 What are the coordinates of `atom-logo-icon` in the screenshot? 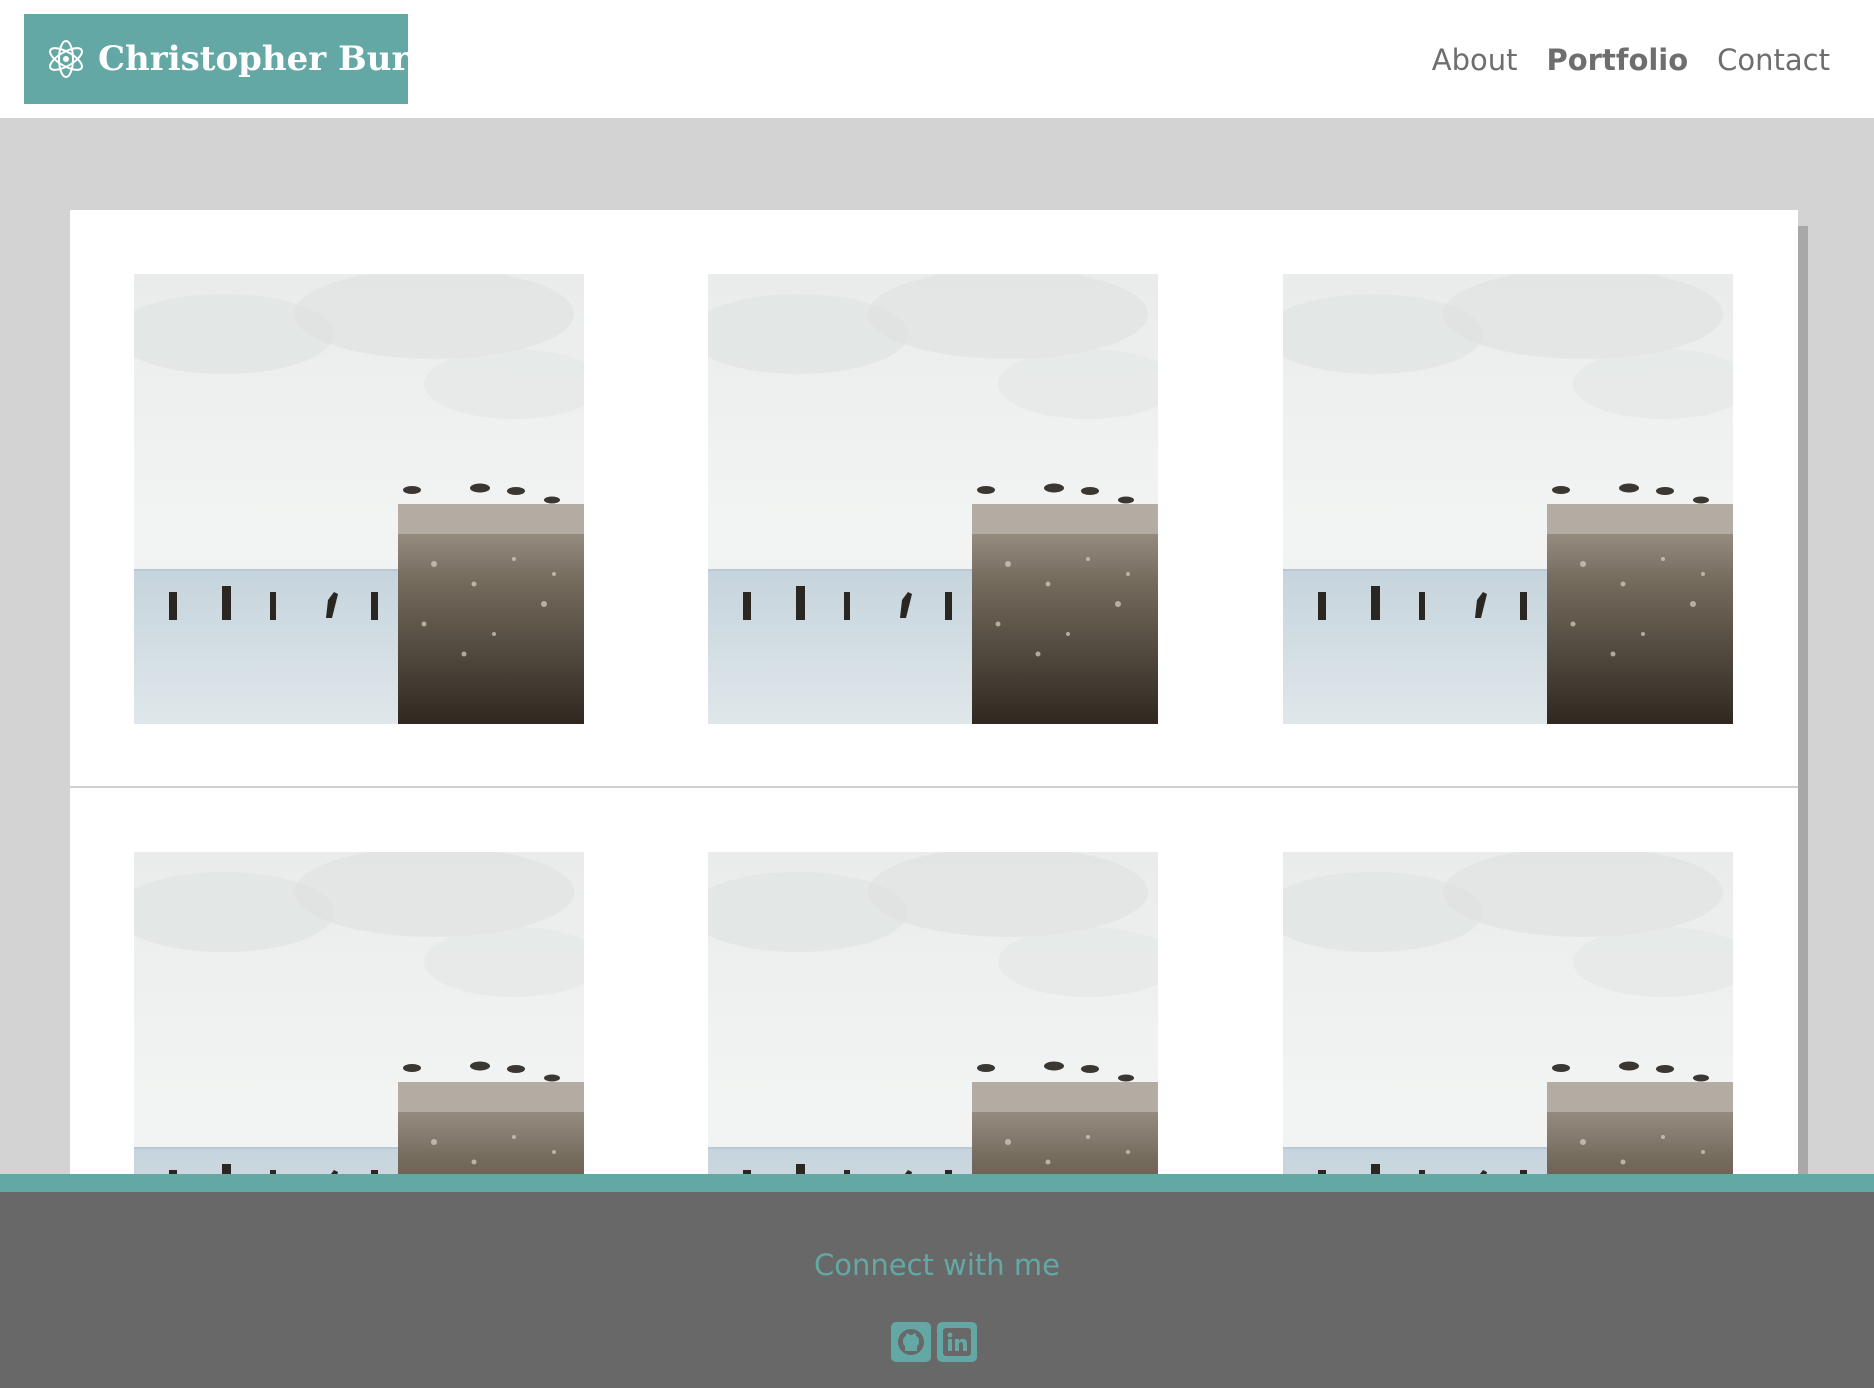 It's located at (66, 59).